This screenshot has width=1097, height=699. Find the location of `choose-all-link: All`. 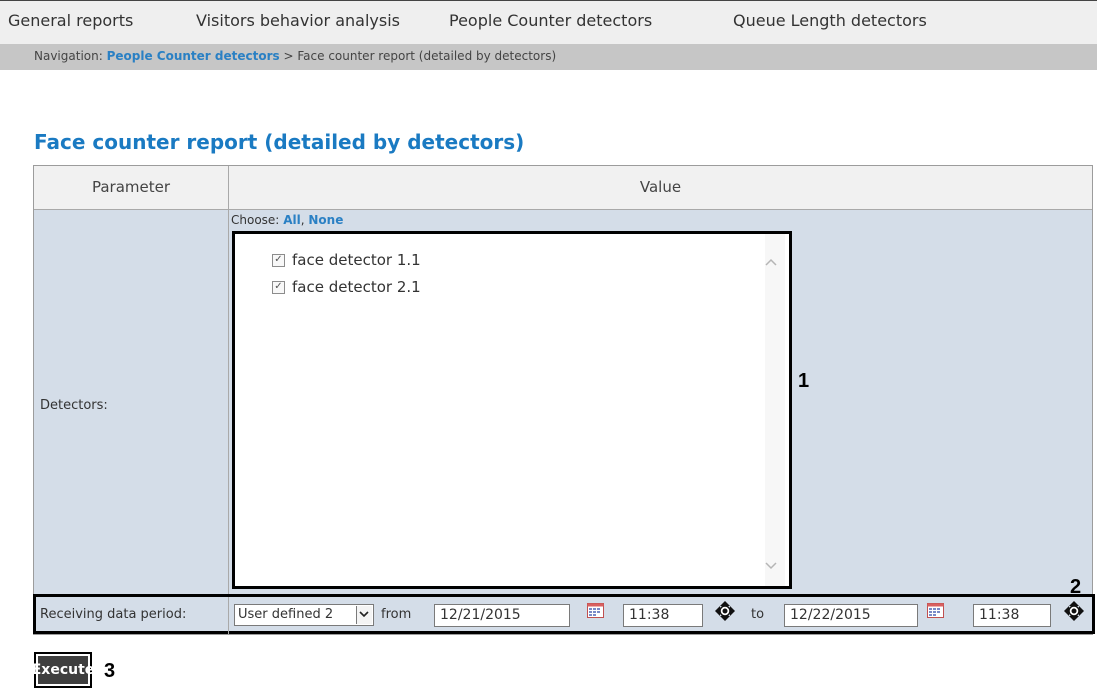

choose-all-link: All is located at coordinates (292, 220).